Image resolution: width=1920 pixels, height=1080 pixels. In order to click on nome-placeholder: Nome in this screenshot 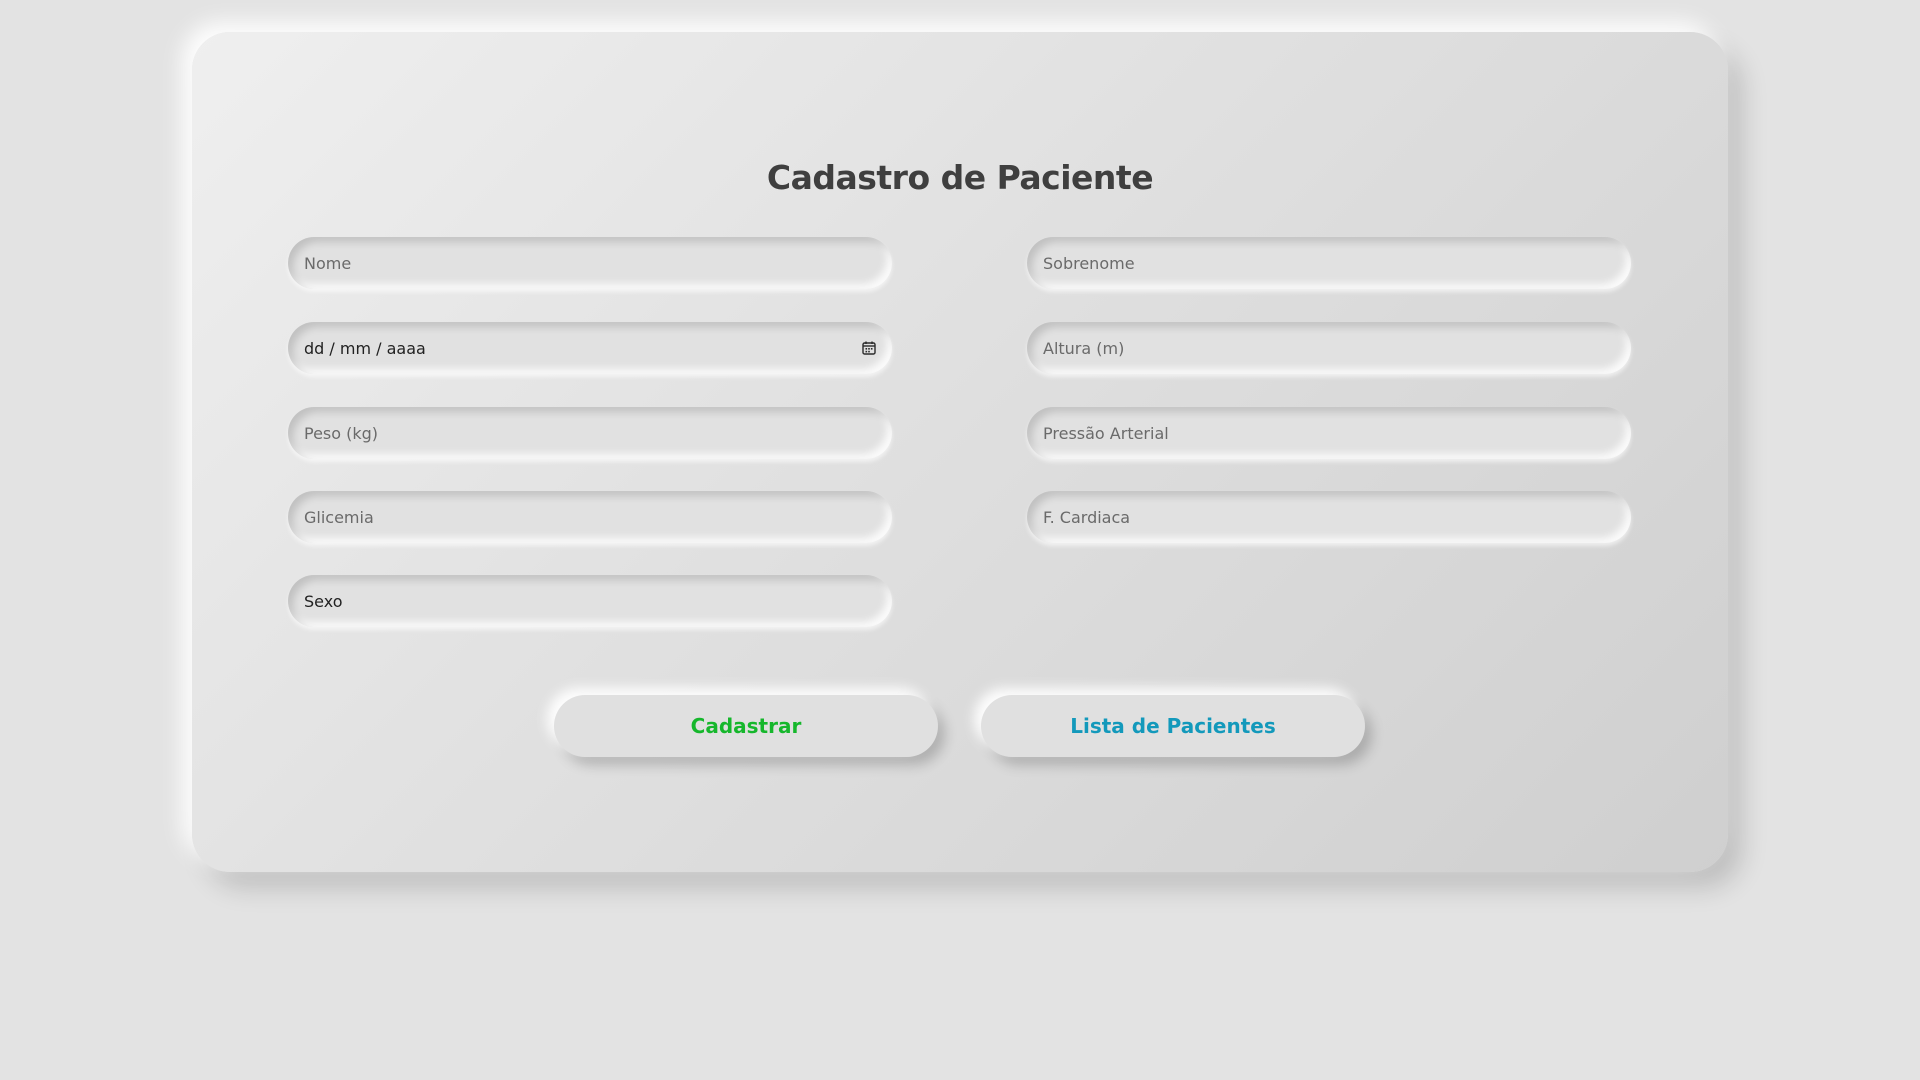, I will do `click(328, 263)`.